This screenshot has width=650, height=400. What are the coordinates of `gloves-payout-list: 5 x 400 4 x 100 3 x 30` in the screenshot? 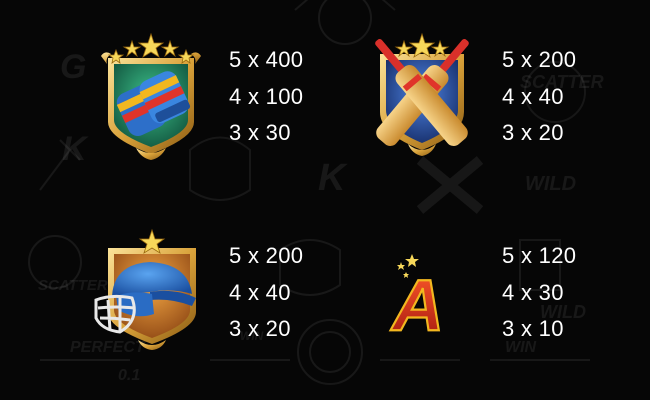 It's located at (266, 97).